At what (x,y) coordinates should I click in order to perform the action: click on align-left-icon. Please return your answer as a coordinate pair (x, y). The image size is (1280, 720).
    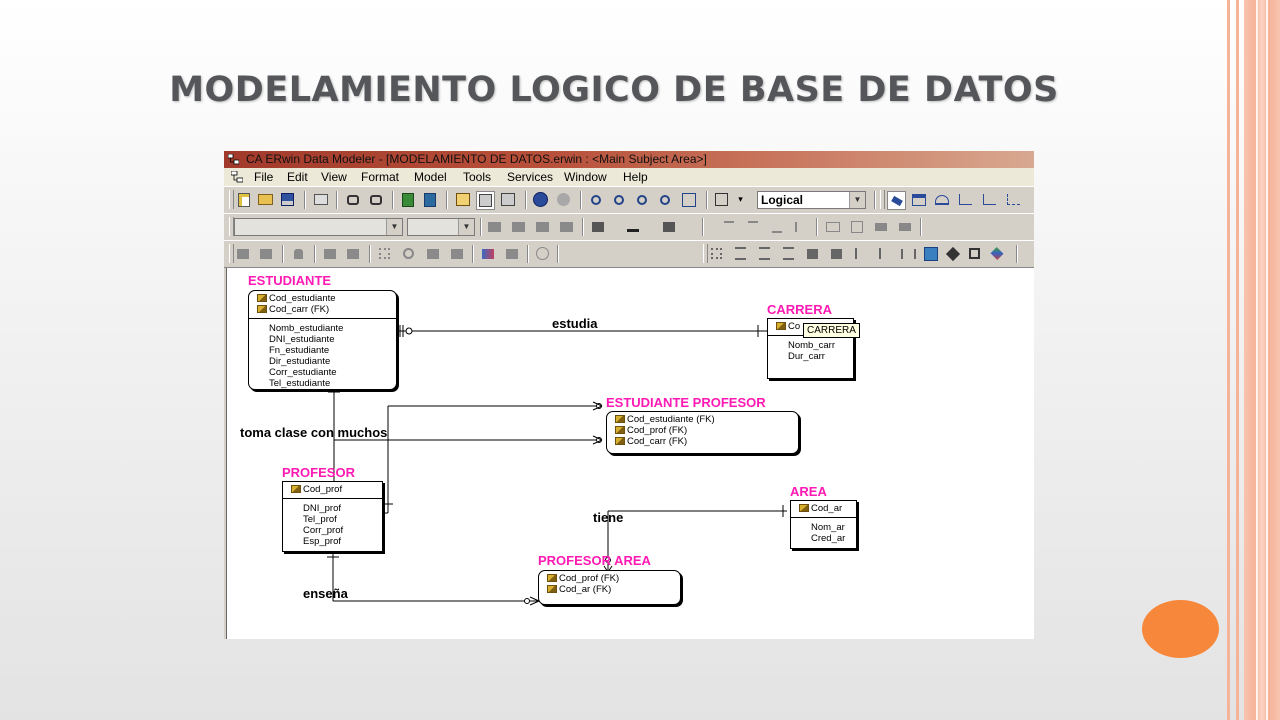
    Looking at the image, I should click on (800, 226).